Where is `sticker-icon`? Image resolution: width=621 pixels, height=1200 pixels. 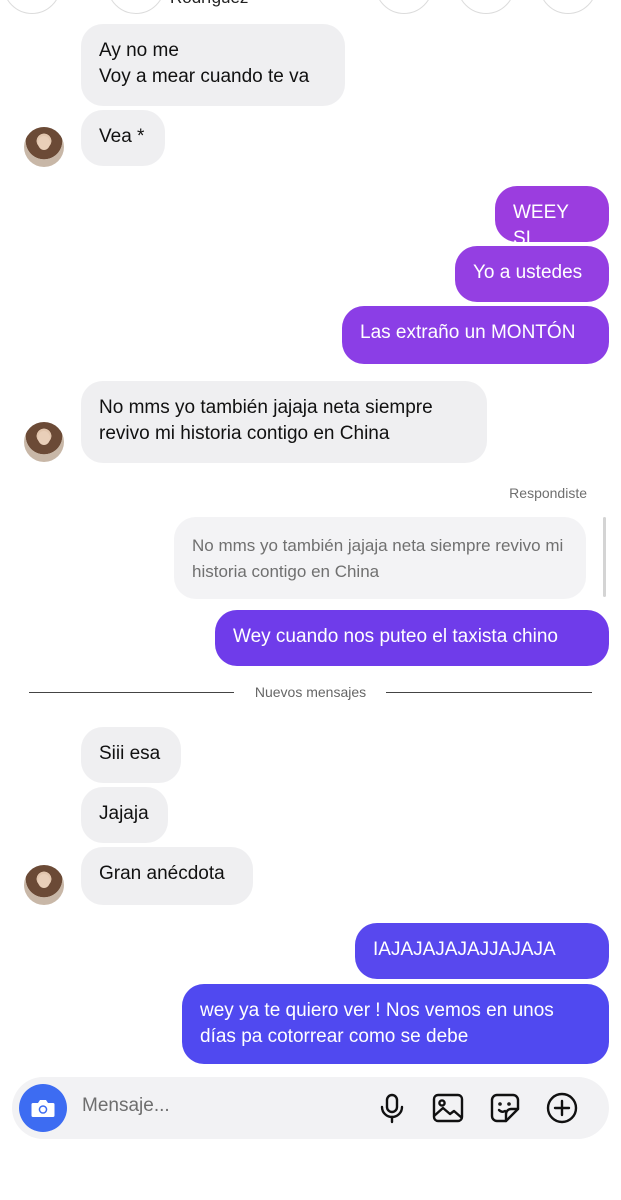 sticker-icon is located at coordinates (505, 1108).